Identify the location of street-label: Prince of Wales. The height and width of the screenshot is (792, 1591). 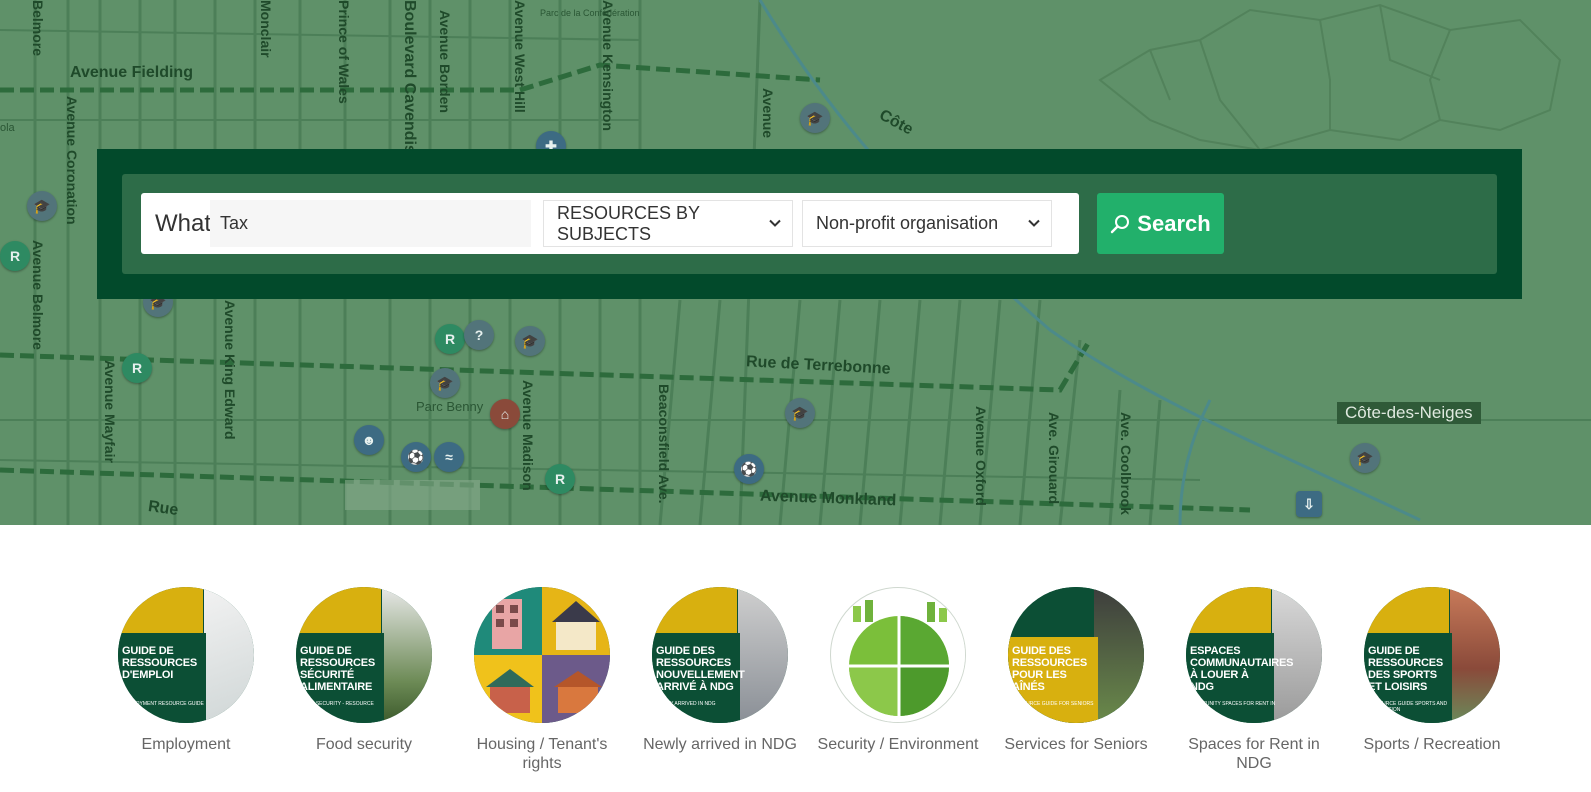
(344, 52).